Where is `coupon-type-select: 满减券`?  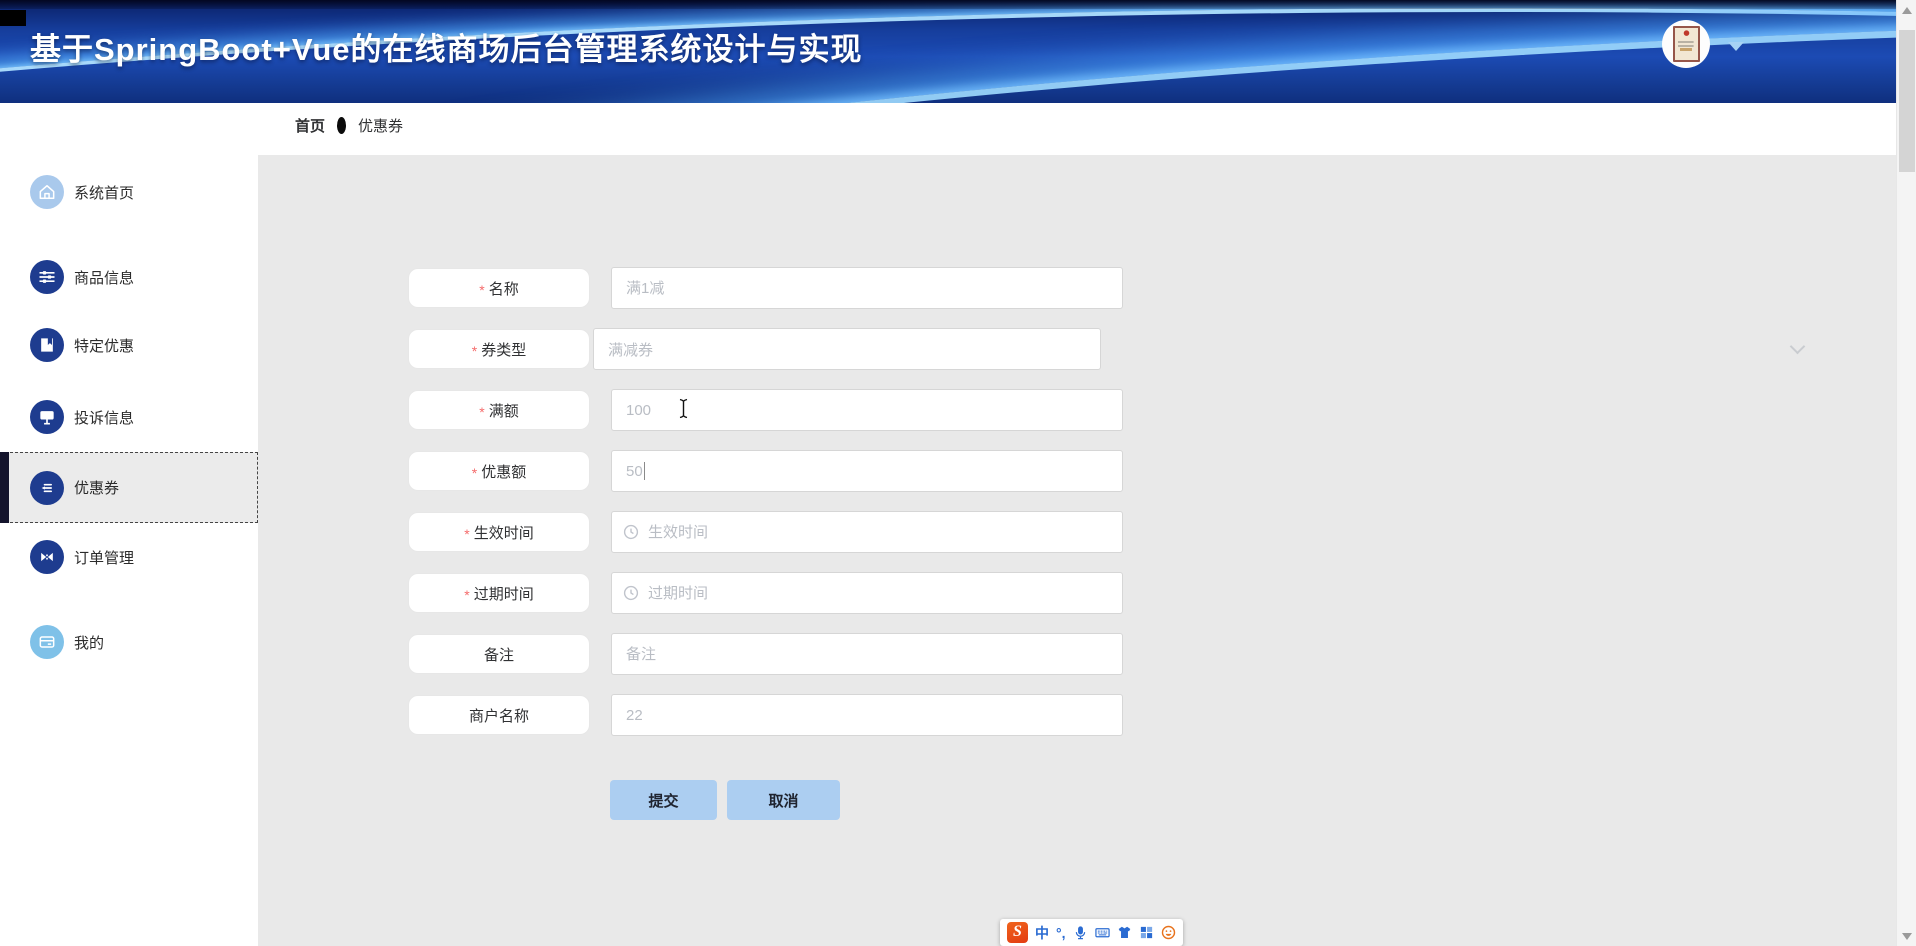
coupon-type-select: 满减券 is located at coordinates (847, 349).